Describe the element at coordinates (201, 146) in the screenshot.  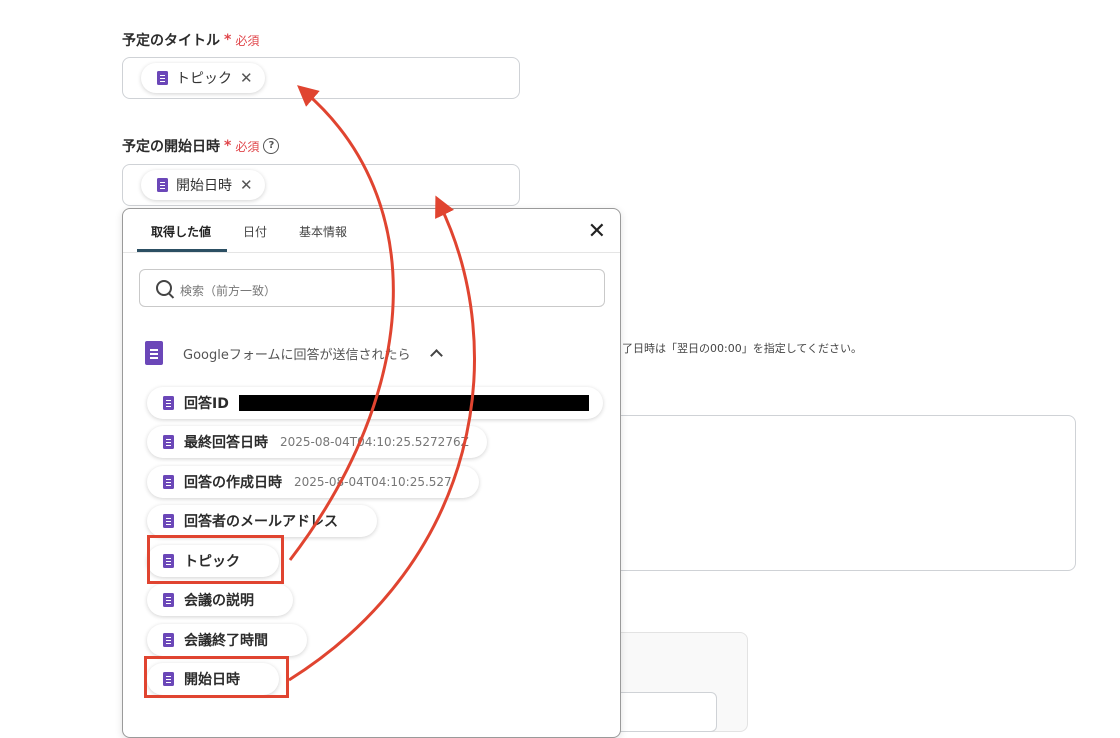
I see `start-field-label: 予定の開始日時 * 必須 ?` at that location.